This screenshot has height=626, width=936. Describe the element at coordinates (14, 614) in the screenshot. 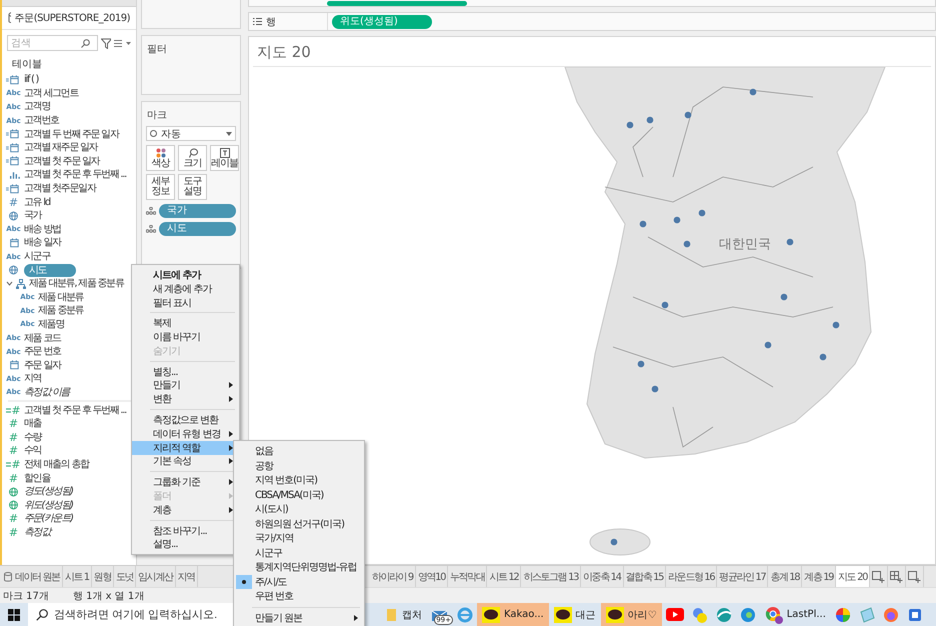

I see `windows-logo-icon` at that location.